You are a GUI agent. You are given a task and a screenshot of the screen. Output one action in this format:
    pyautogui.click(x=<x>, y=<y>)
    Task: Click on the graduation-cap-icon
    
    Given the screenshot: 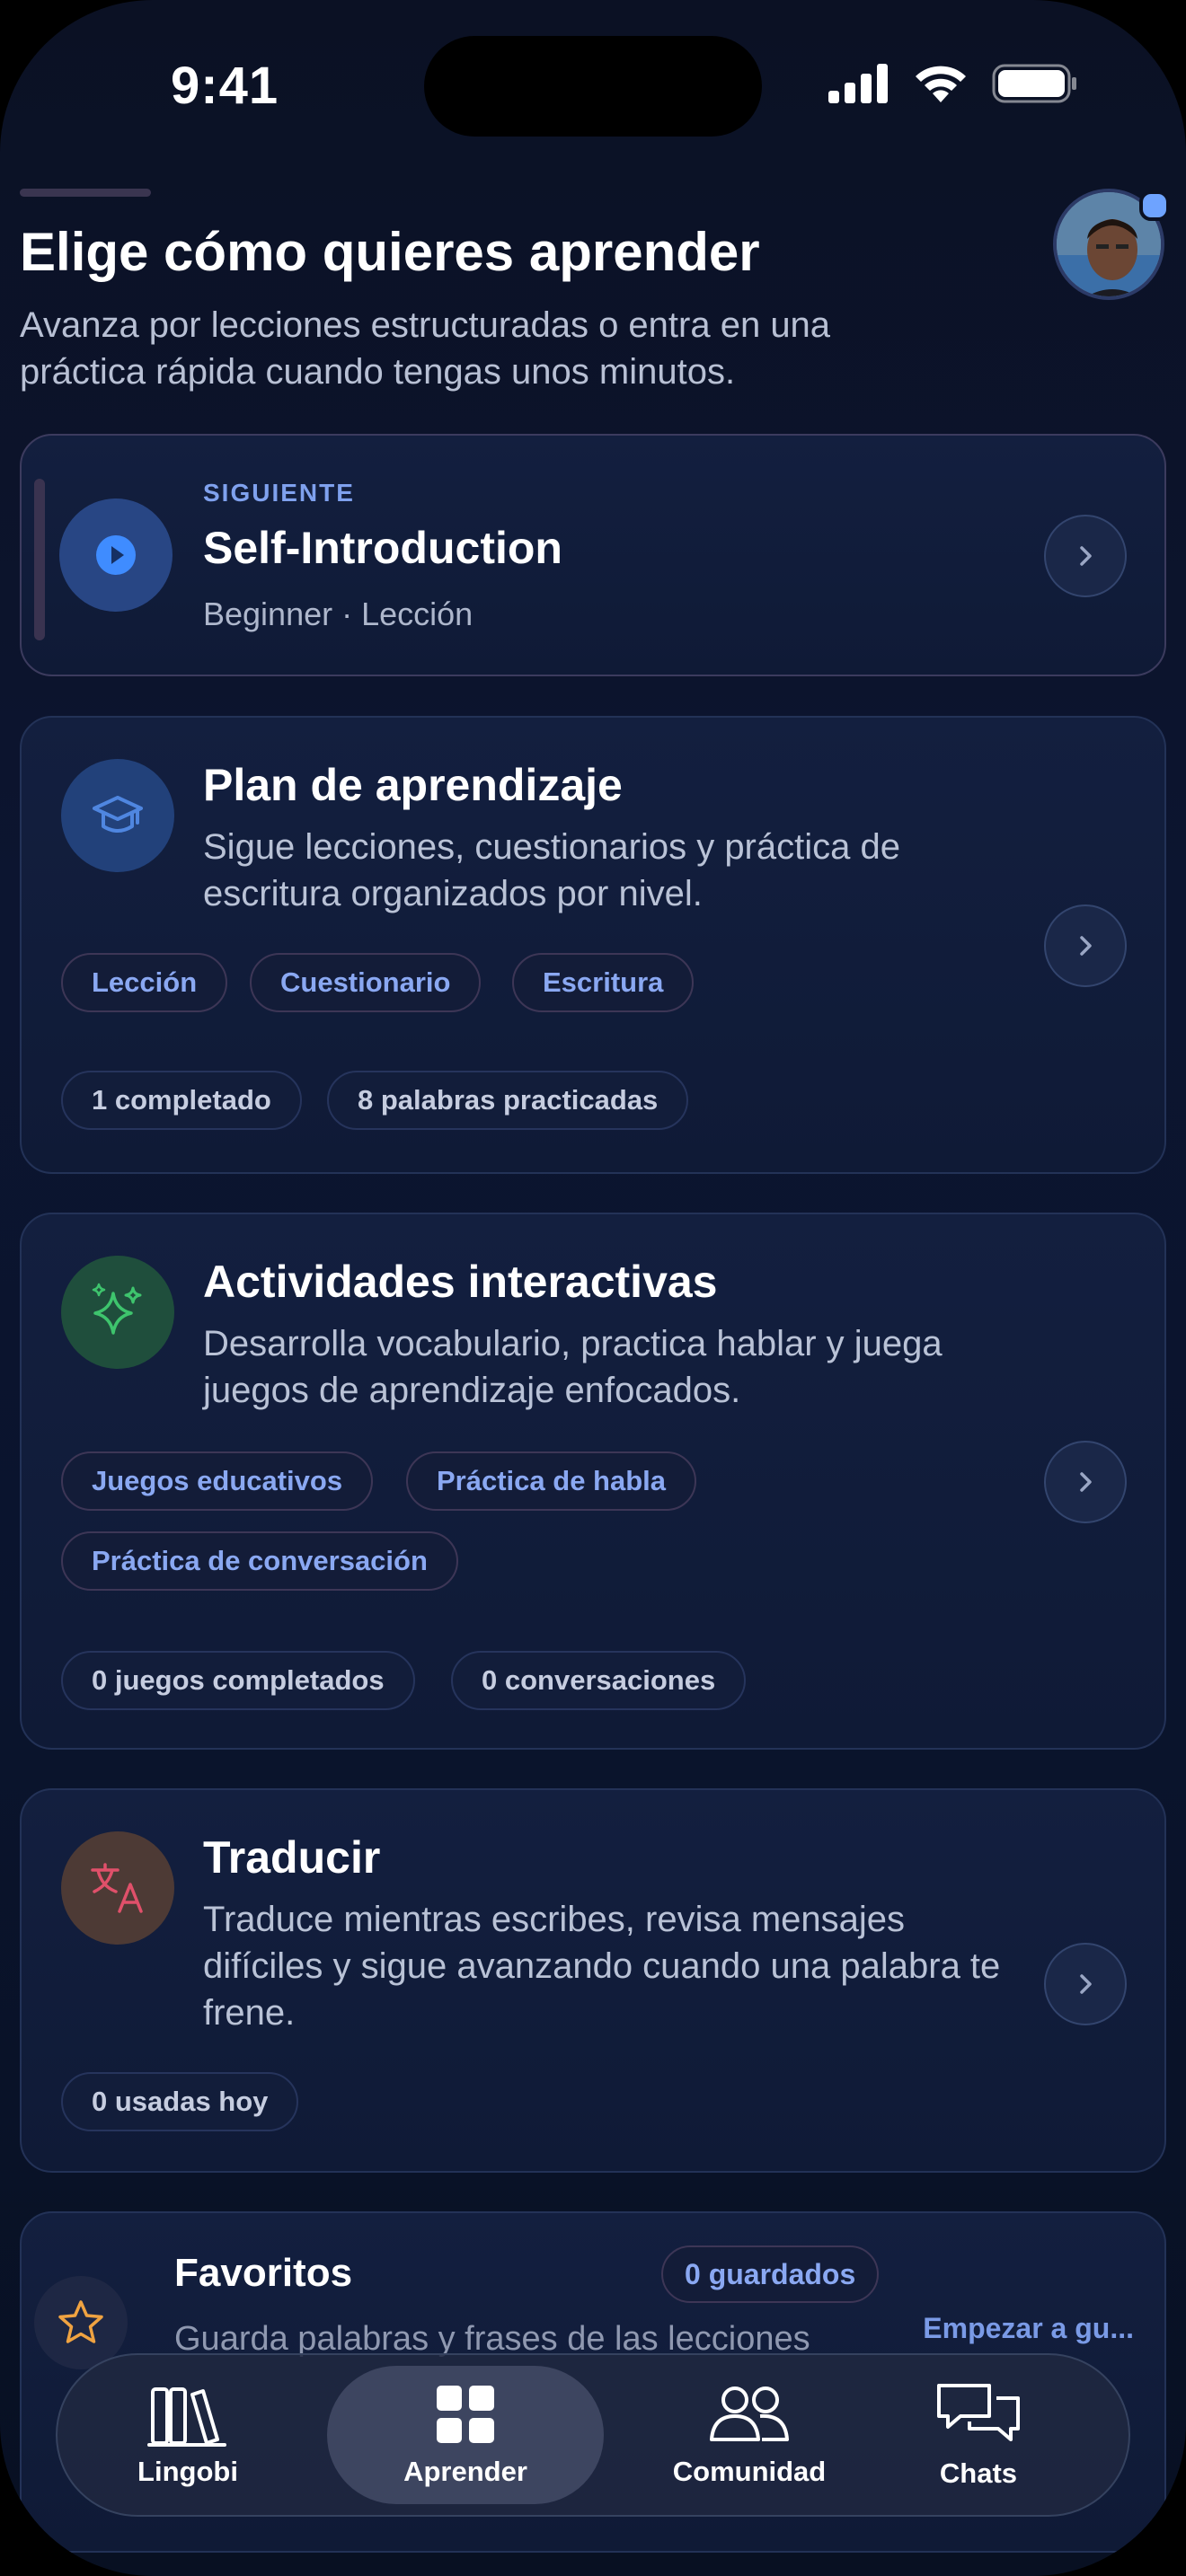 What is the action you would take?
    pyautogui.click(x=117, y=815)
    